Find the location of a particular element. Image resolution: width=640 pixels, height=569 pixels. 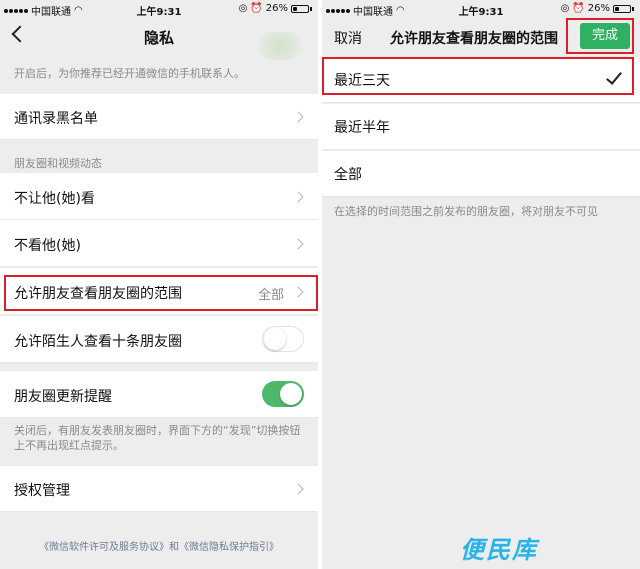

watermark-logo: 便民库 is located at coordinates (499, 550).